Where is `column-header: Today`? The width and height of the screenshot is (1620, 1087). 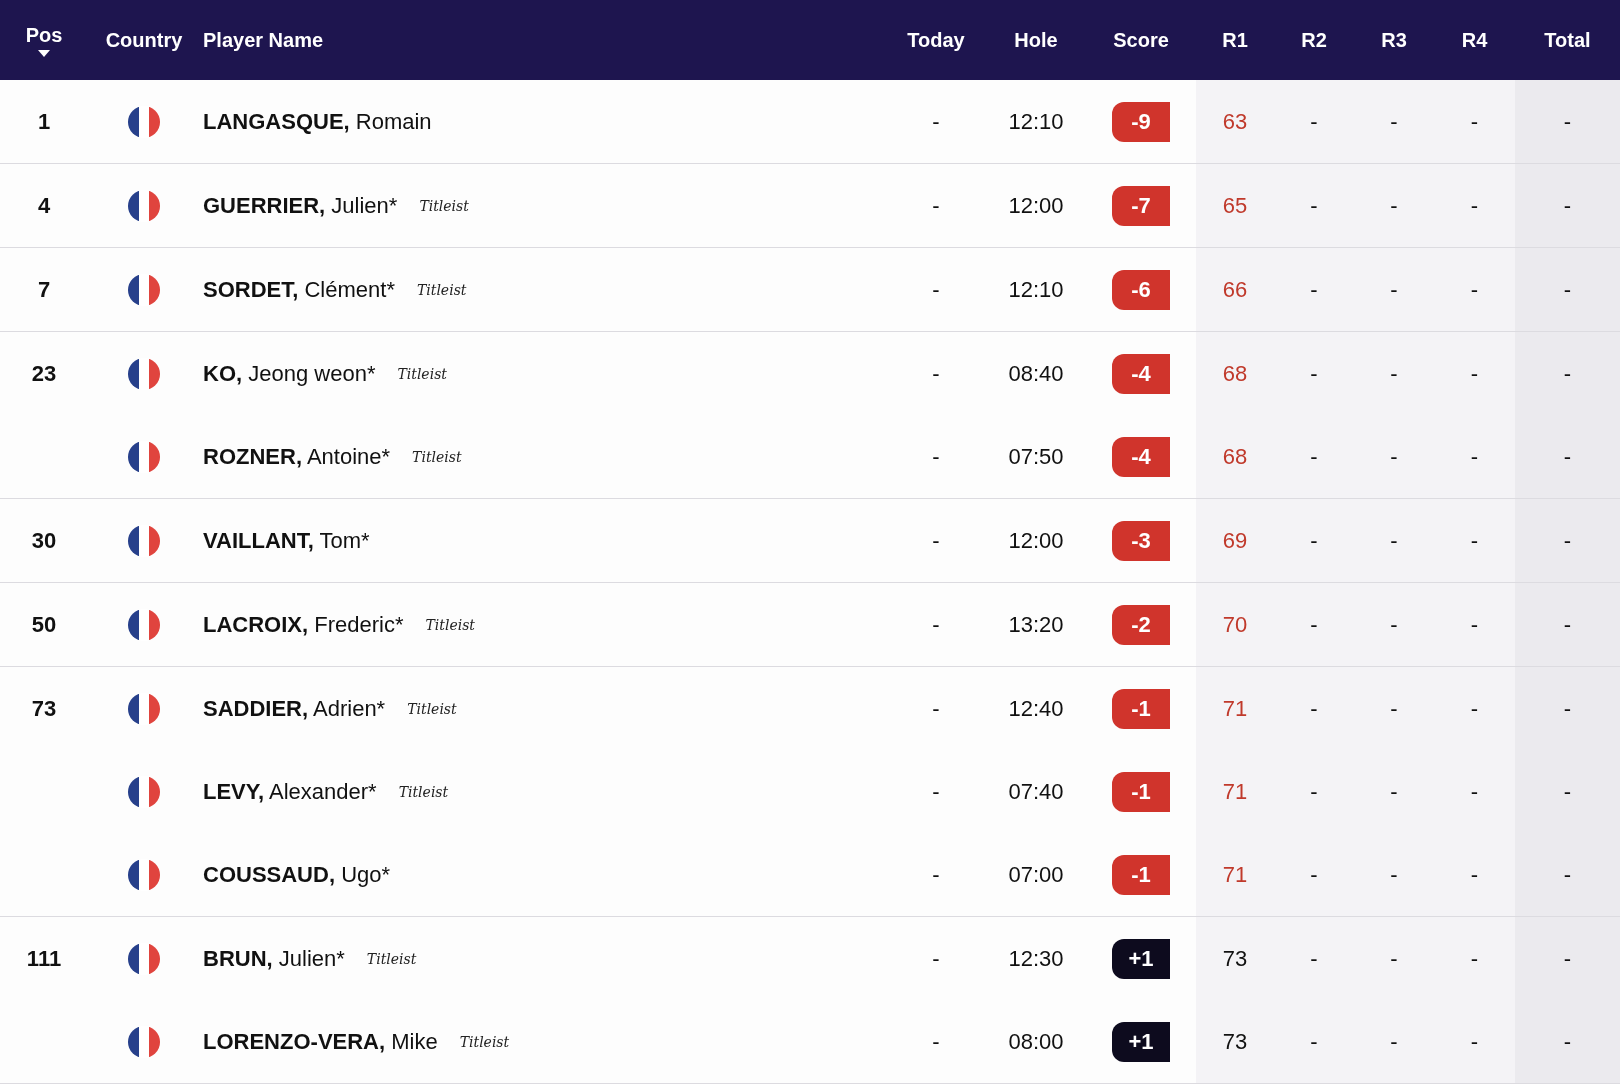
column-header: Today is located at coordinates (936, 40).